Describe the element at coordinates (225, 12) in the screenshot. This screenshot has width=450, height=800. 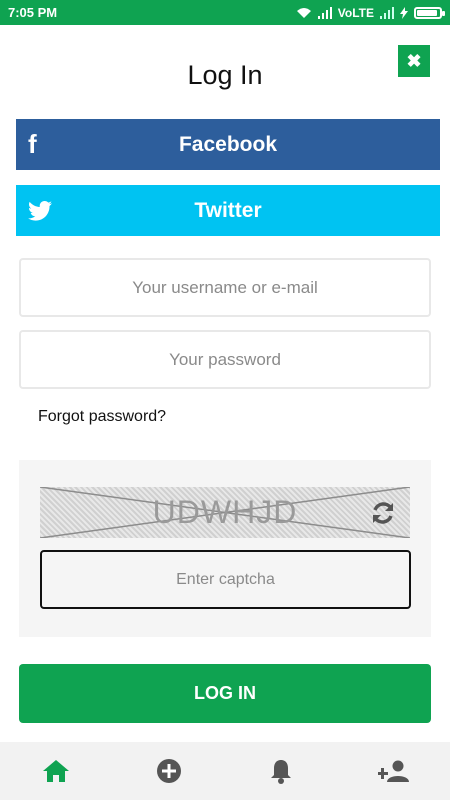
I see `status-bar: 7:05 PM VoLTE` at that location.